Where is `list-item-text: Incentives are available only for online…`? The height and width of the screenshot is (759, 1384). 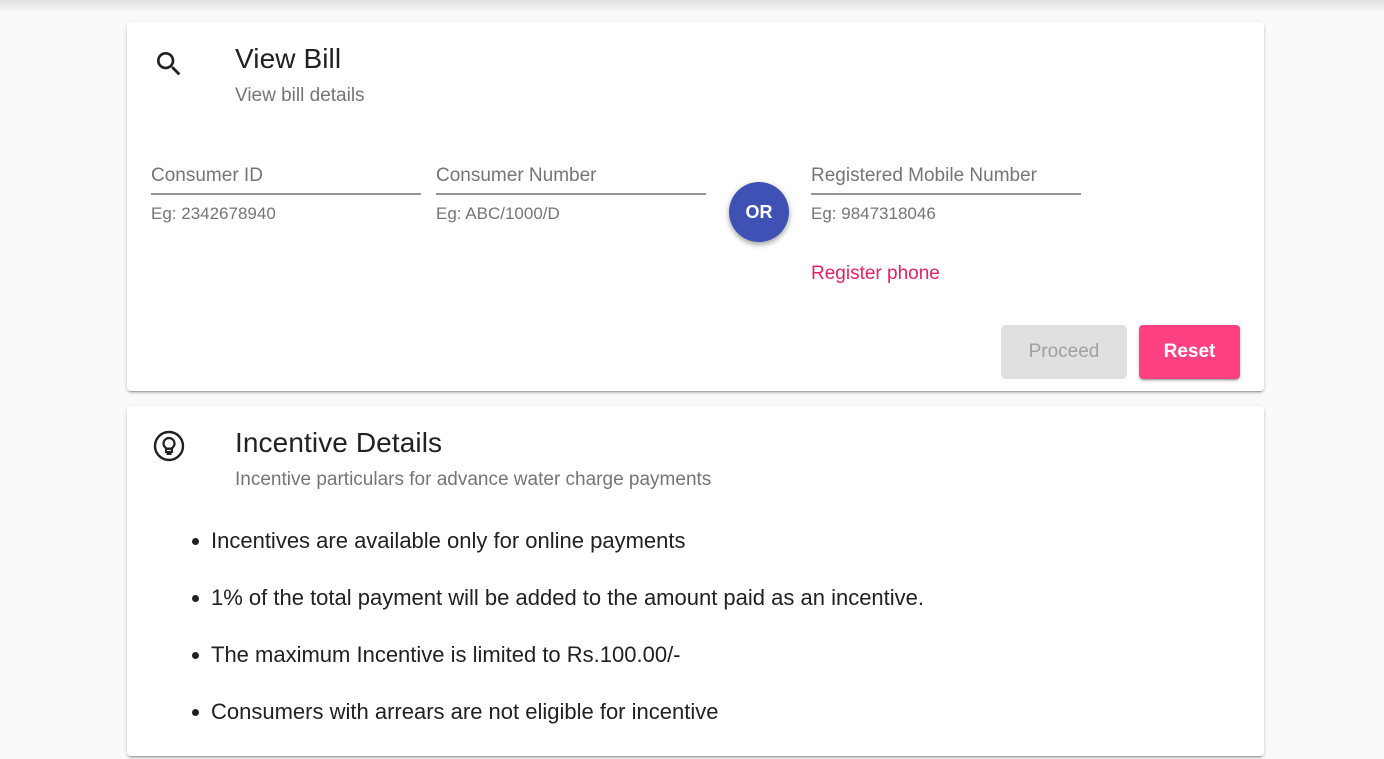 list-item-text: Incentives are available only for online… is located at coordinates (448, 540).